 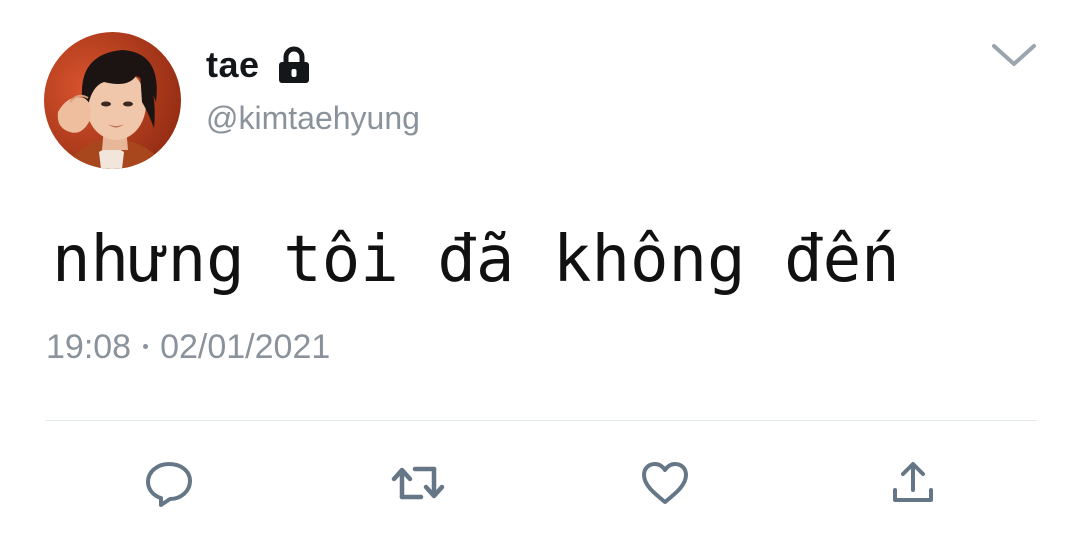 What do you see at coordinates (294, 65) in the screenshot?
I see `lock-icon` at bounding box center [294, 65].